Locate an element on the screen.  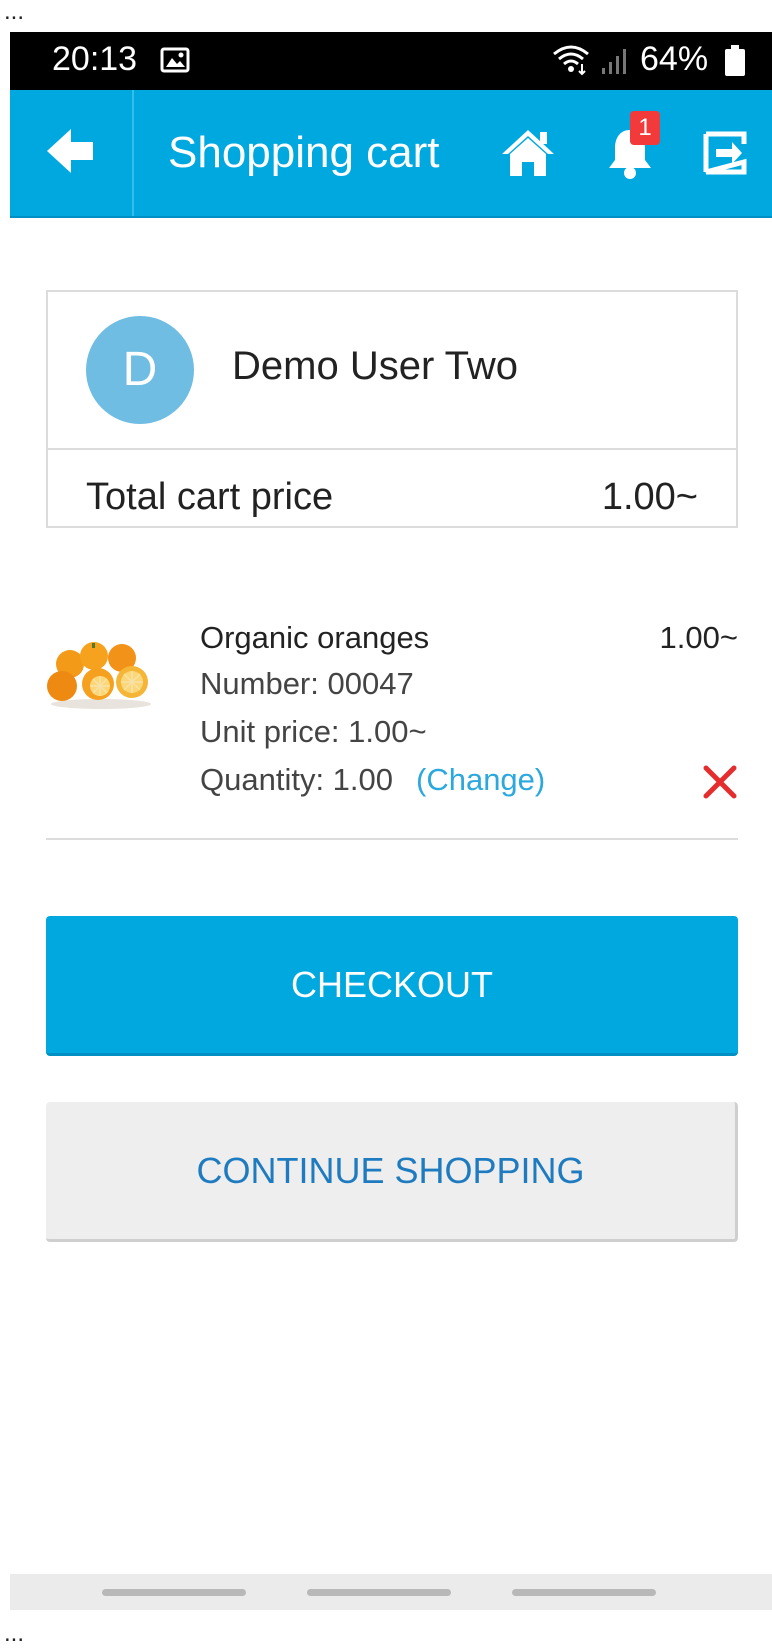
battery-percent: 64% is located at coordinates (674, 59).